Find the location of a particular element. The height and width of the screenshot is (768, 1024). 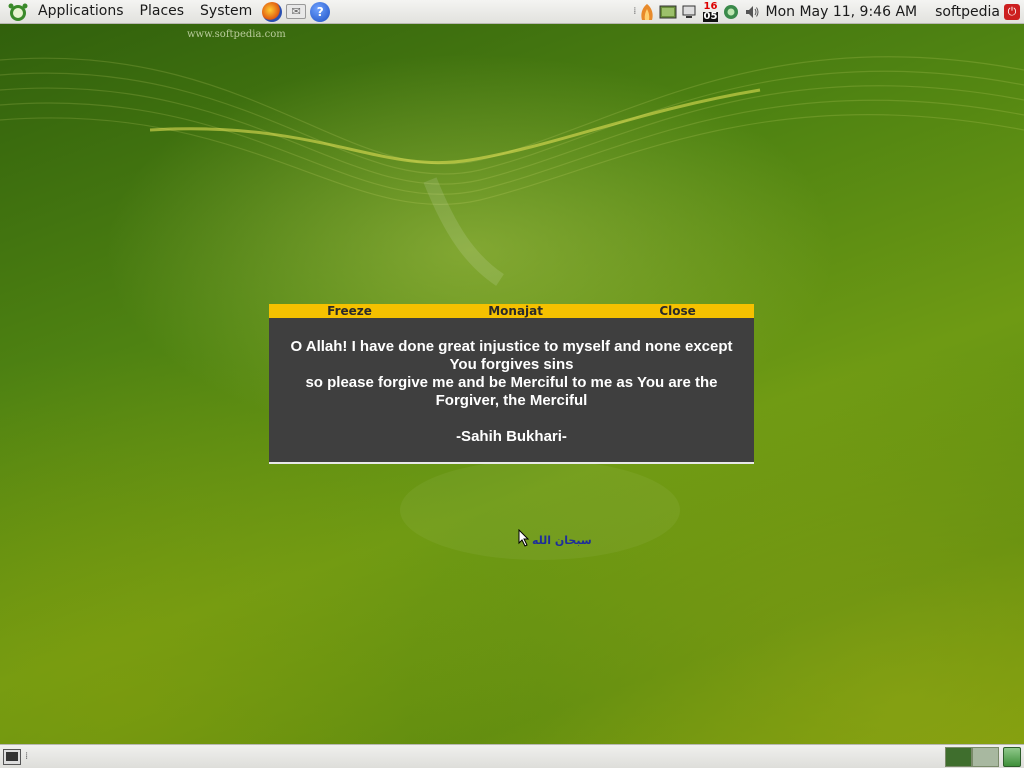

menu-applications: Applications is located at coordinates (81, 12).